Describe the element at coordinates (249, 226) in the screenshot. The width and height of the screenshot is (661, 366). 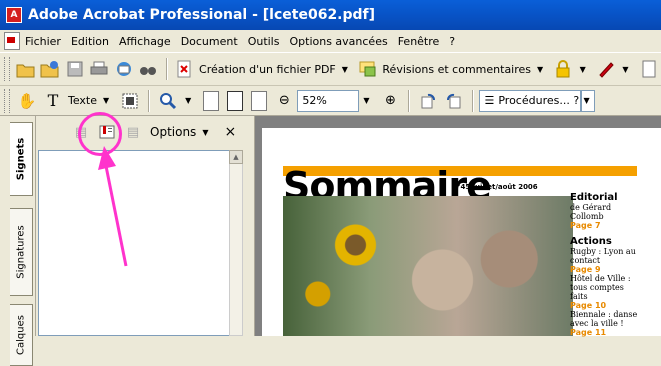
I see `panel-splitter` at that location.